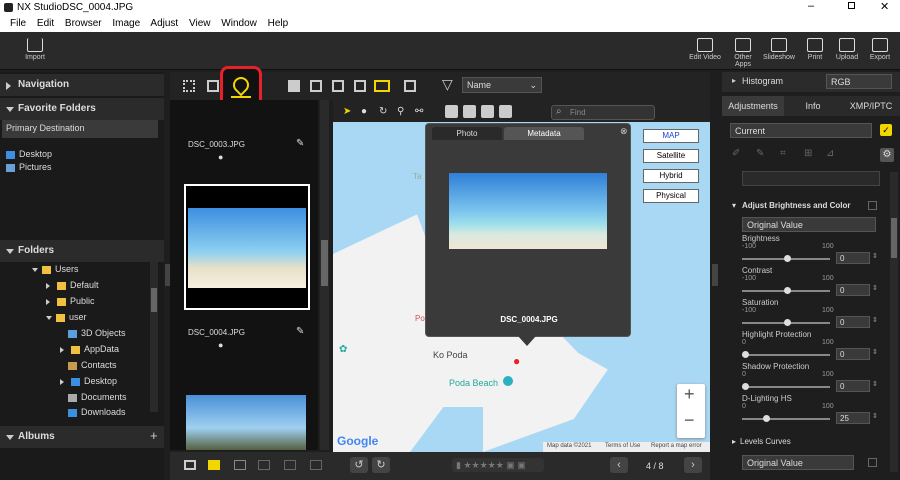 The width and height of the screenshot is (900, 480). I want to click on rotate-left-button: ↺, so click(359, 465).